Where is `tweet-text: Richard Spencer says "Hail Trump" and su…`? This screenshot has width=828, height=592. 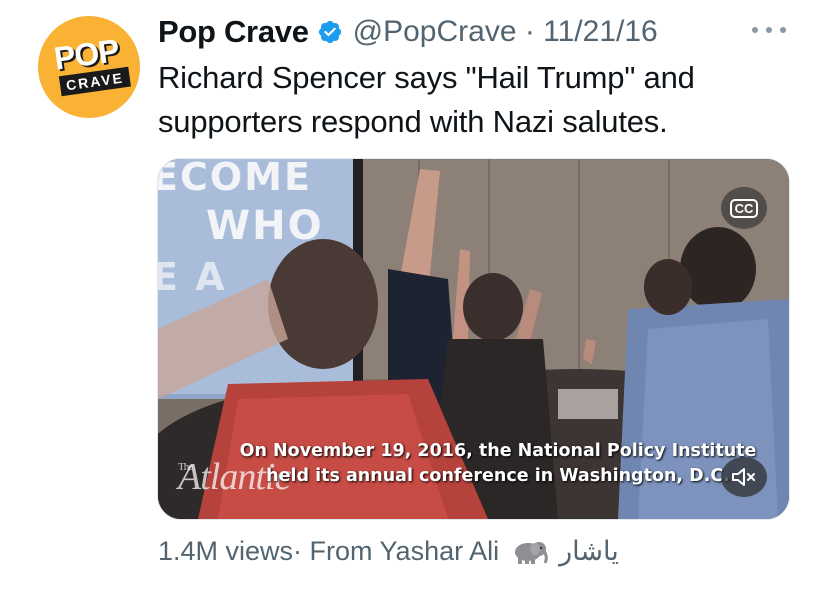
tweet-text: Richard Spencer says "Hail Trump" and su… is located at coordinates (426, 99).